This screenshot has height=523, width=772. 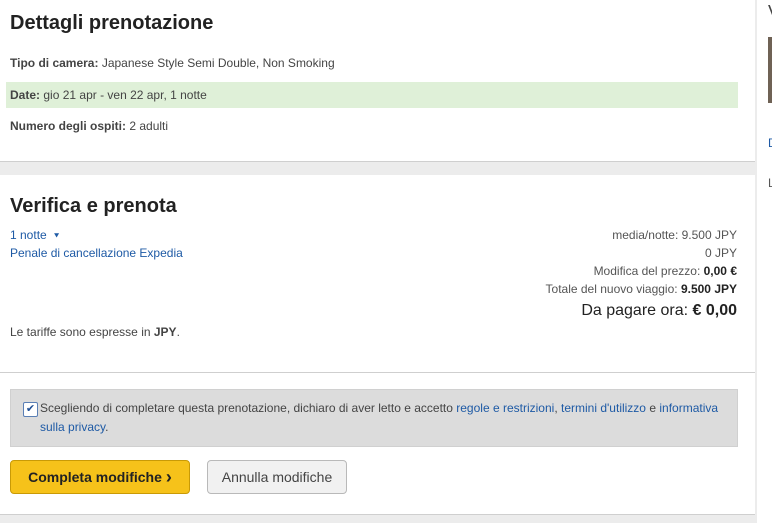 I want to click on cancel-changes-button: Annulla modifiche, so click(x=277, y=477).